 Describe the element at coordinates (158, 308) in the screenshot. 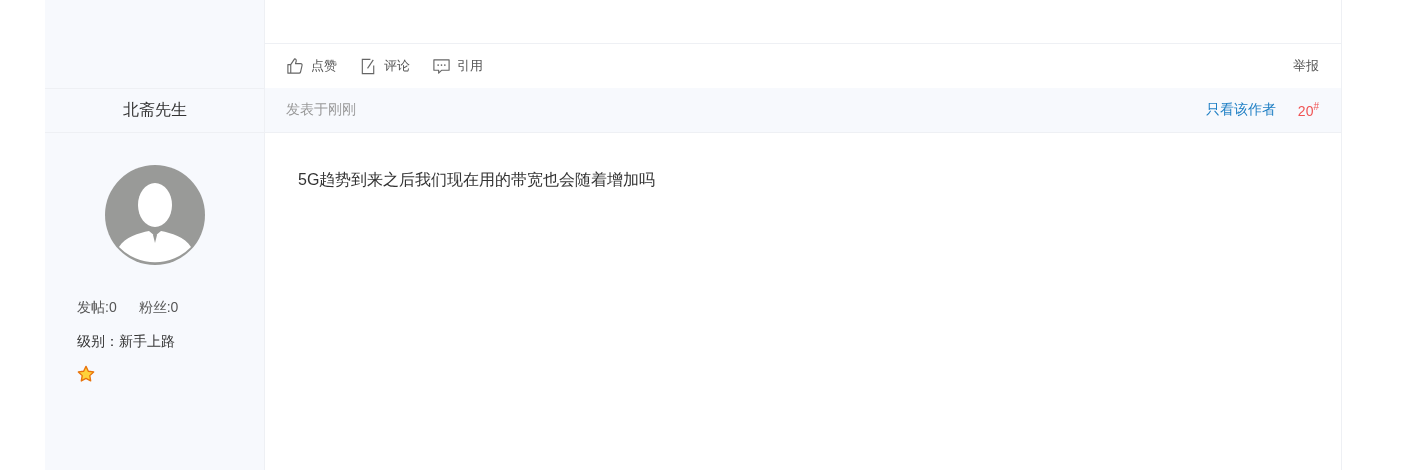

I see `user-stat: 粉丝:0` at that location.